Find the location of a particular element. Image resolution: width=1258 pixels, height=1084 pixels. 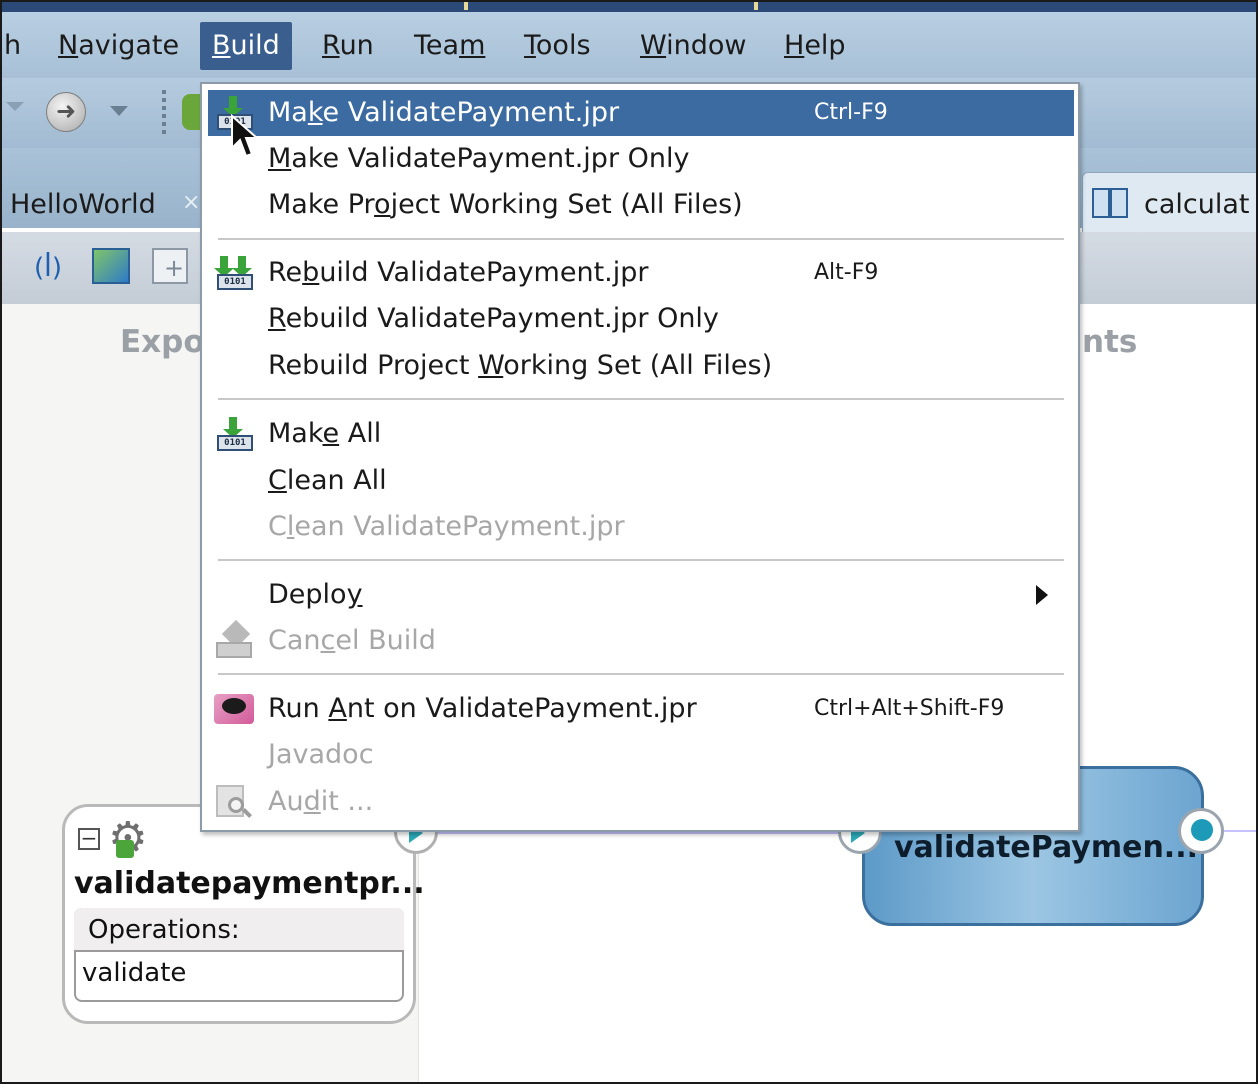

cancel-build-icon is located at coordinates (234, 639).